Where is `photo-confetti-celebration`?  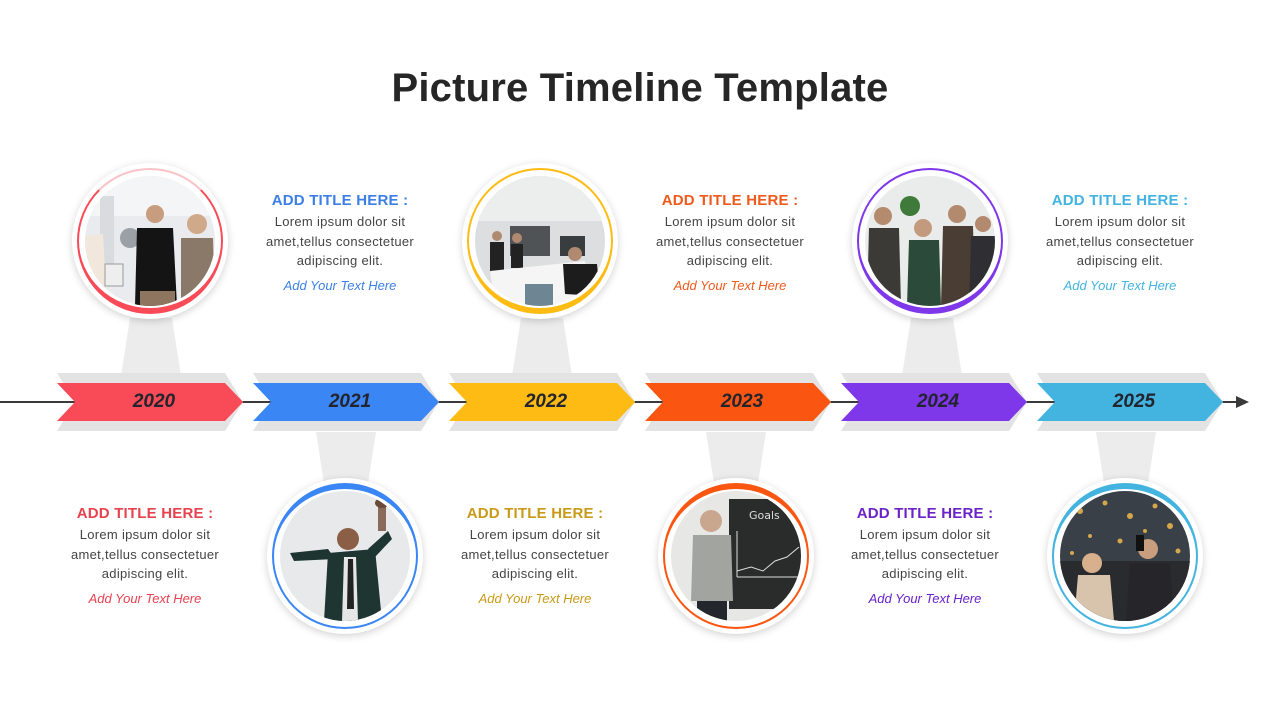 photo-confetti-celebration is located at coordinates (1125, 556).